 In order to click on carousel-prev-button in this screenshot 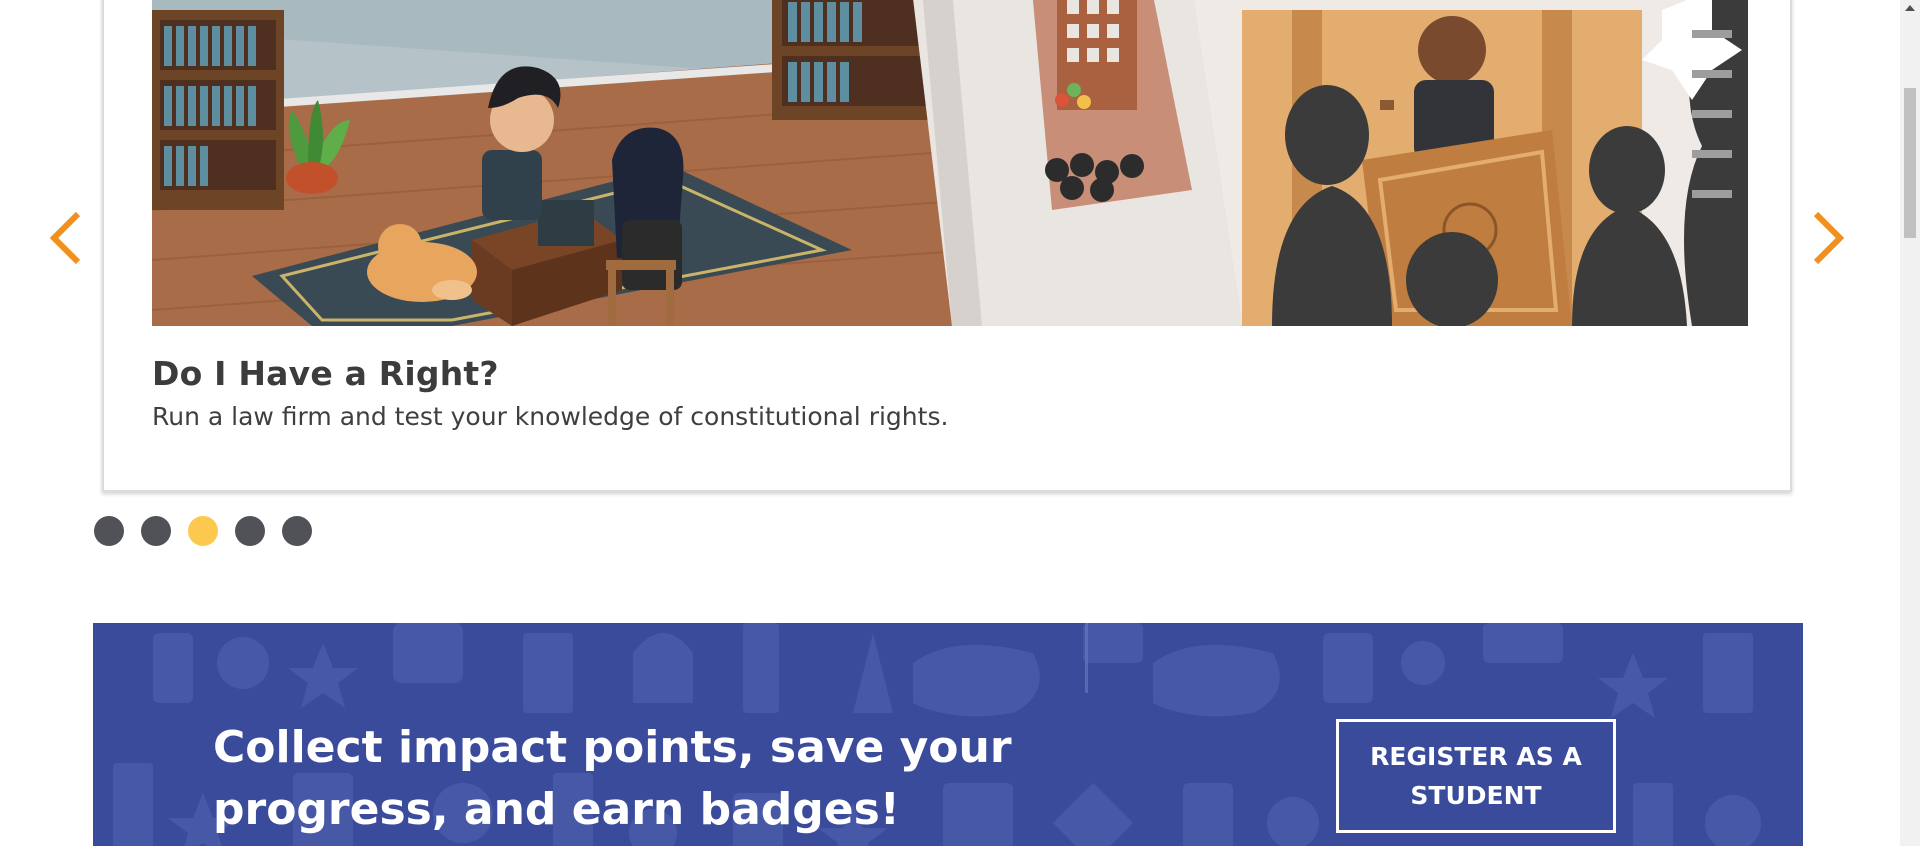, I will do `click(67, 238)`.